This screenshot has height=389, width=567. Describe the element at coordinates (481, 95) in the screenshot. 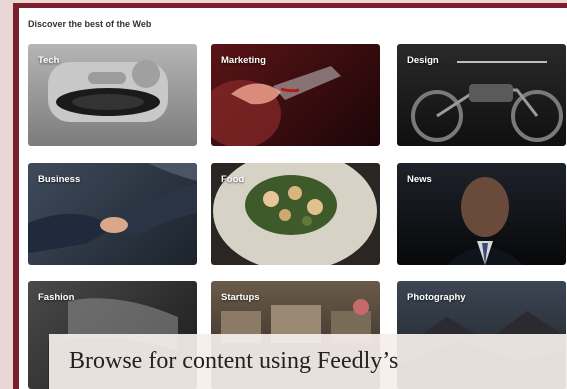

I see `category-tile-design: Design` at that location.